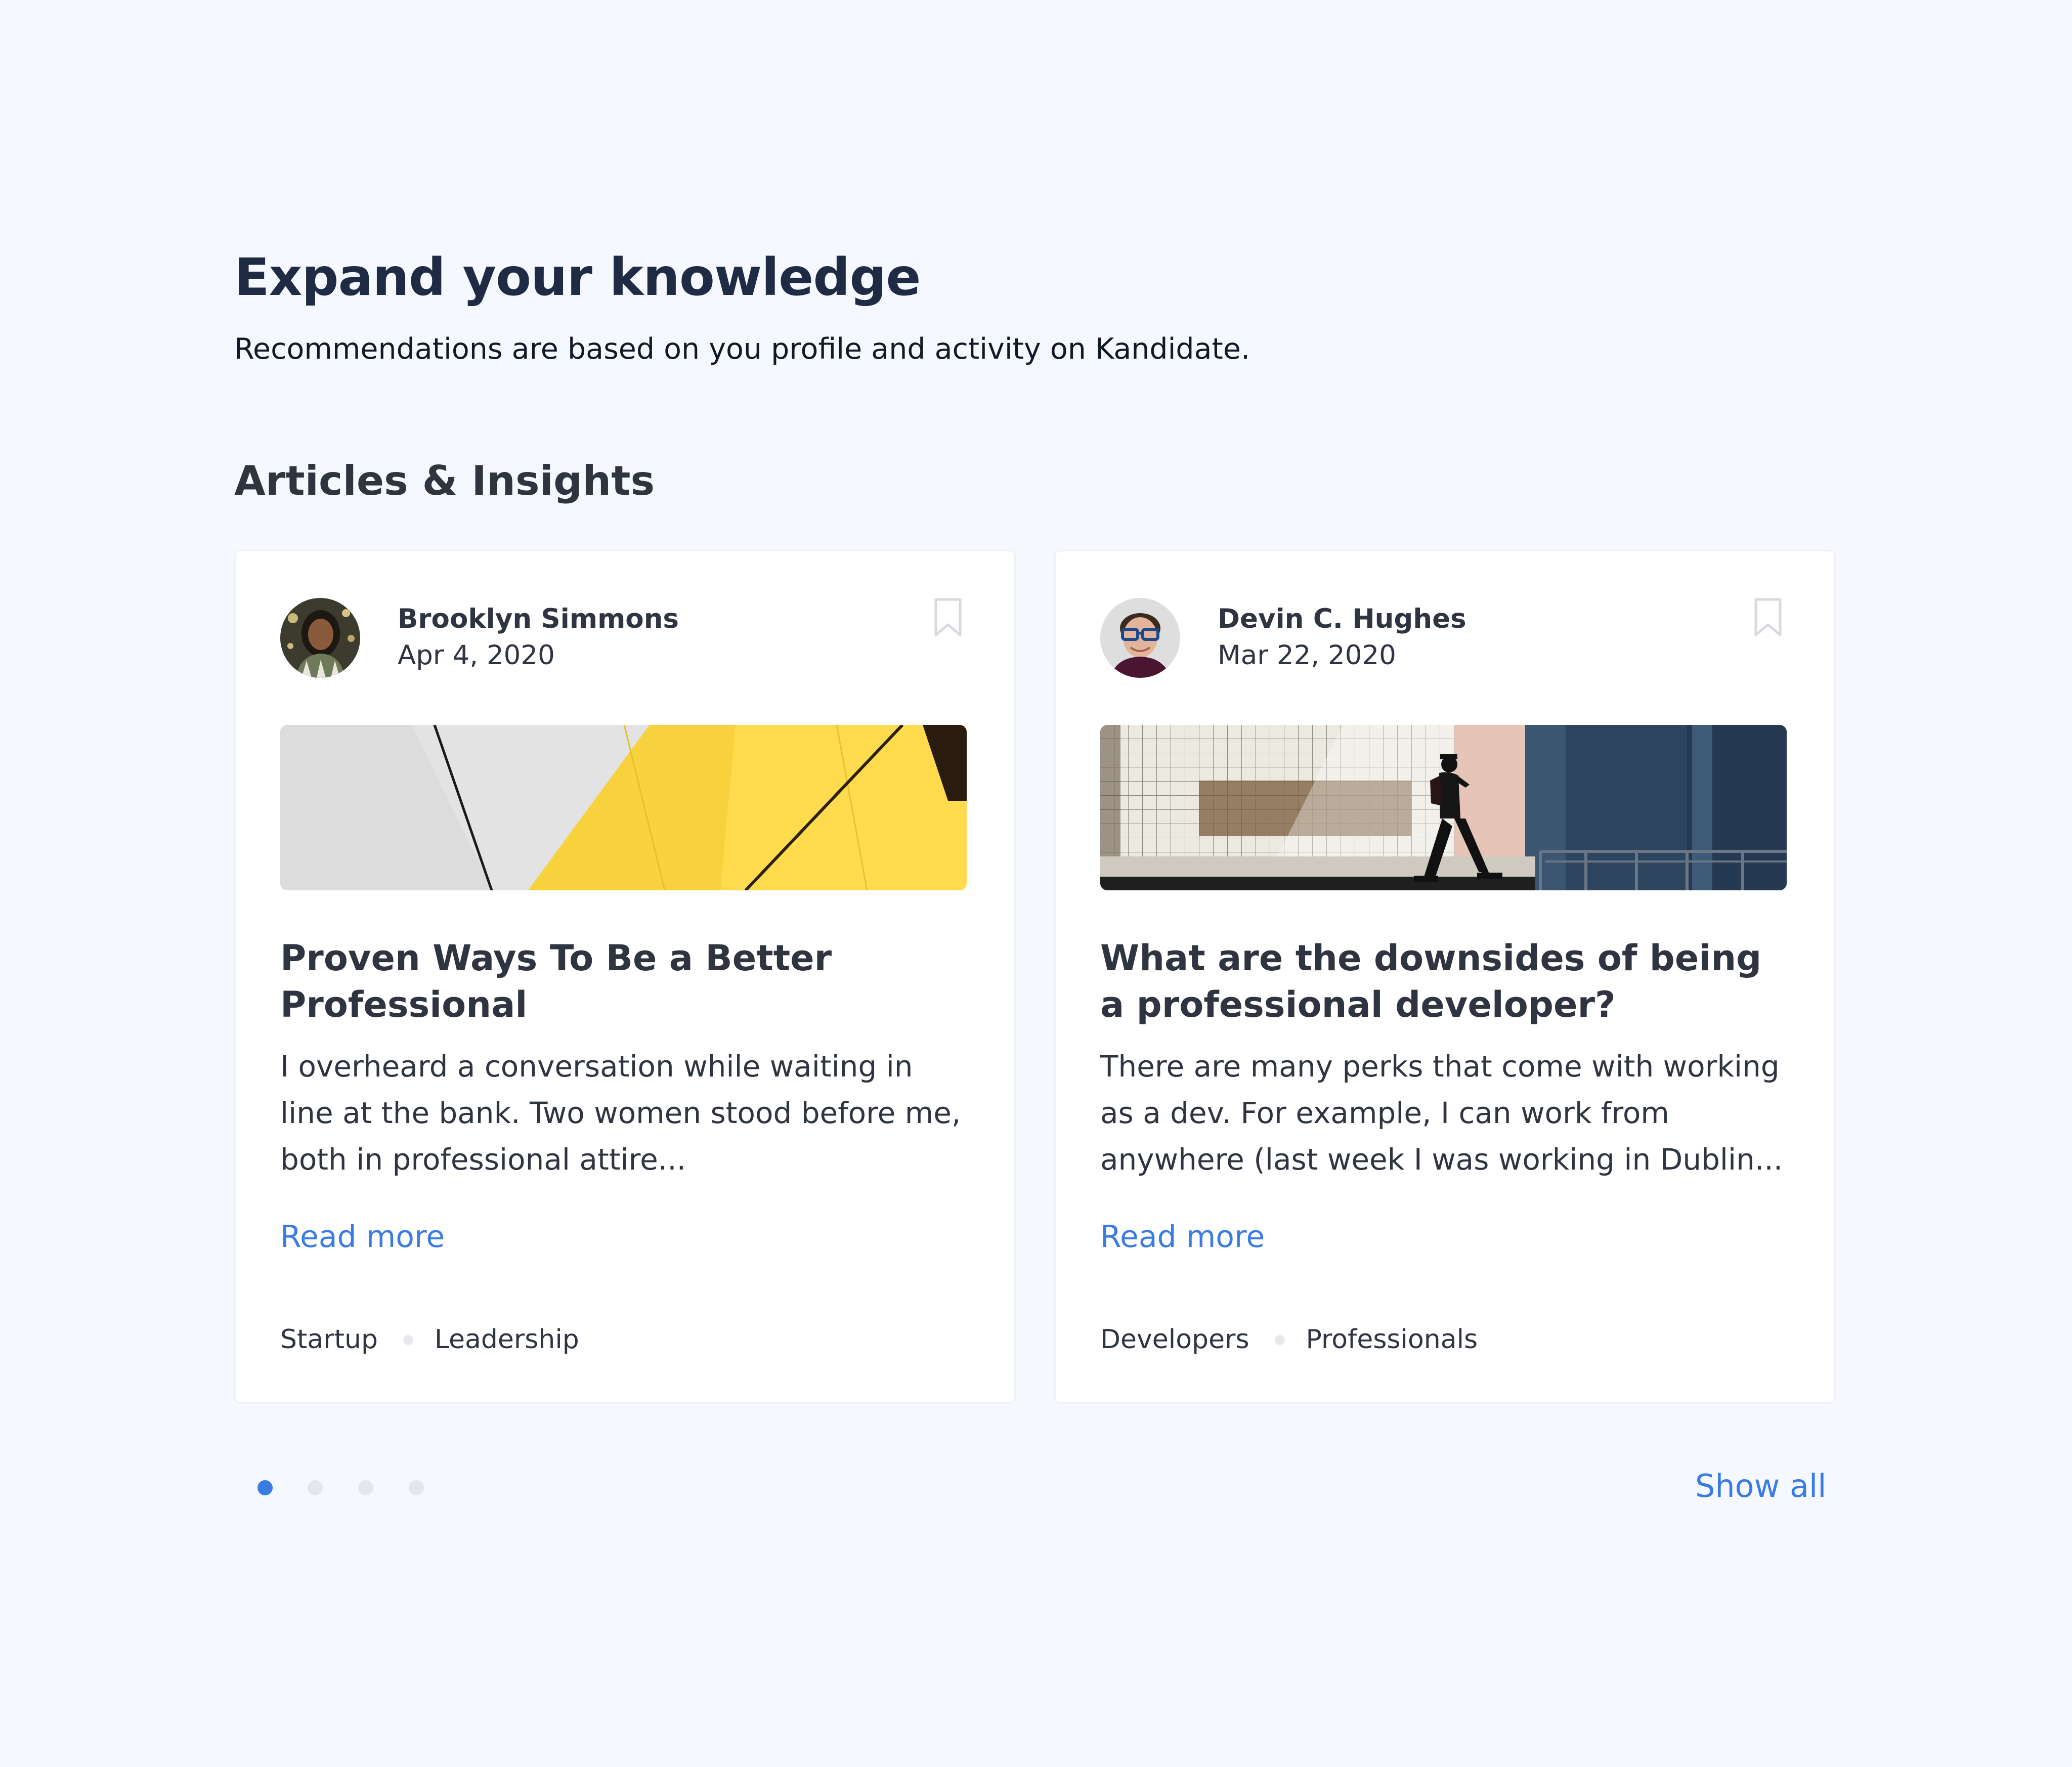 The image size is (2072, 1767). What do you see at coordinates (444, 480) in the screenshot?
I see `section-title: Articles & Insights` at bounding box center [444, 480].